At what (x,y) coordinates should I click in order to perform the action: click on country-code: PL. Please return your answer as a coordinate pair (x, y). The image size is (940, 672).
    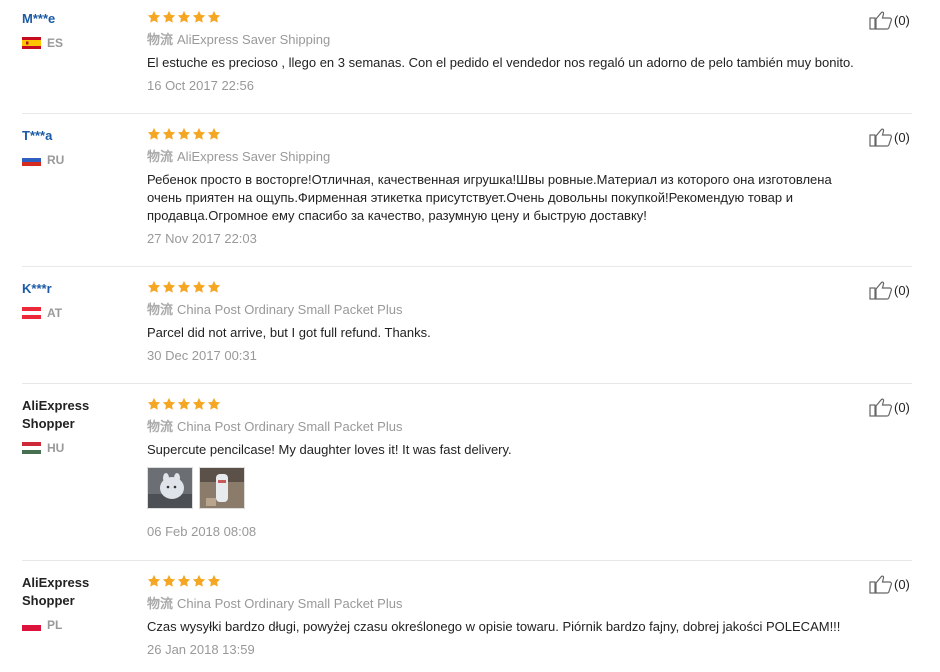
    Looking at the image, I should click on (55, 625).